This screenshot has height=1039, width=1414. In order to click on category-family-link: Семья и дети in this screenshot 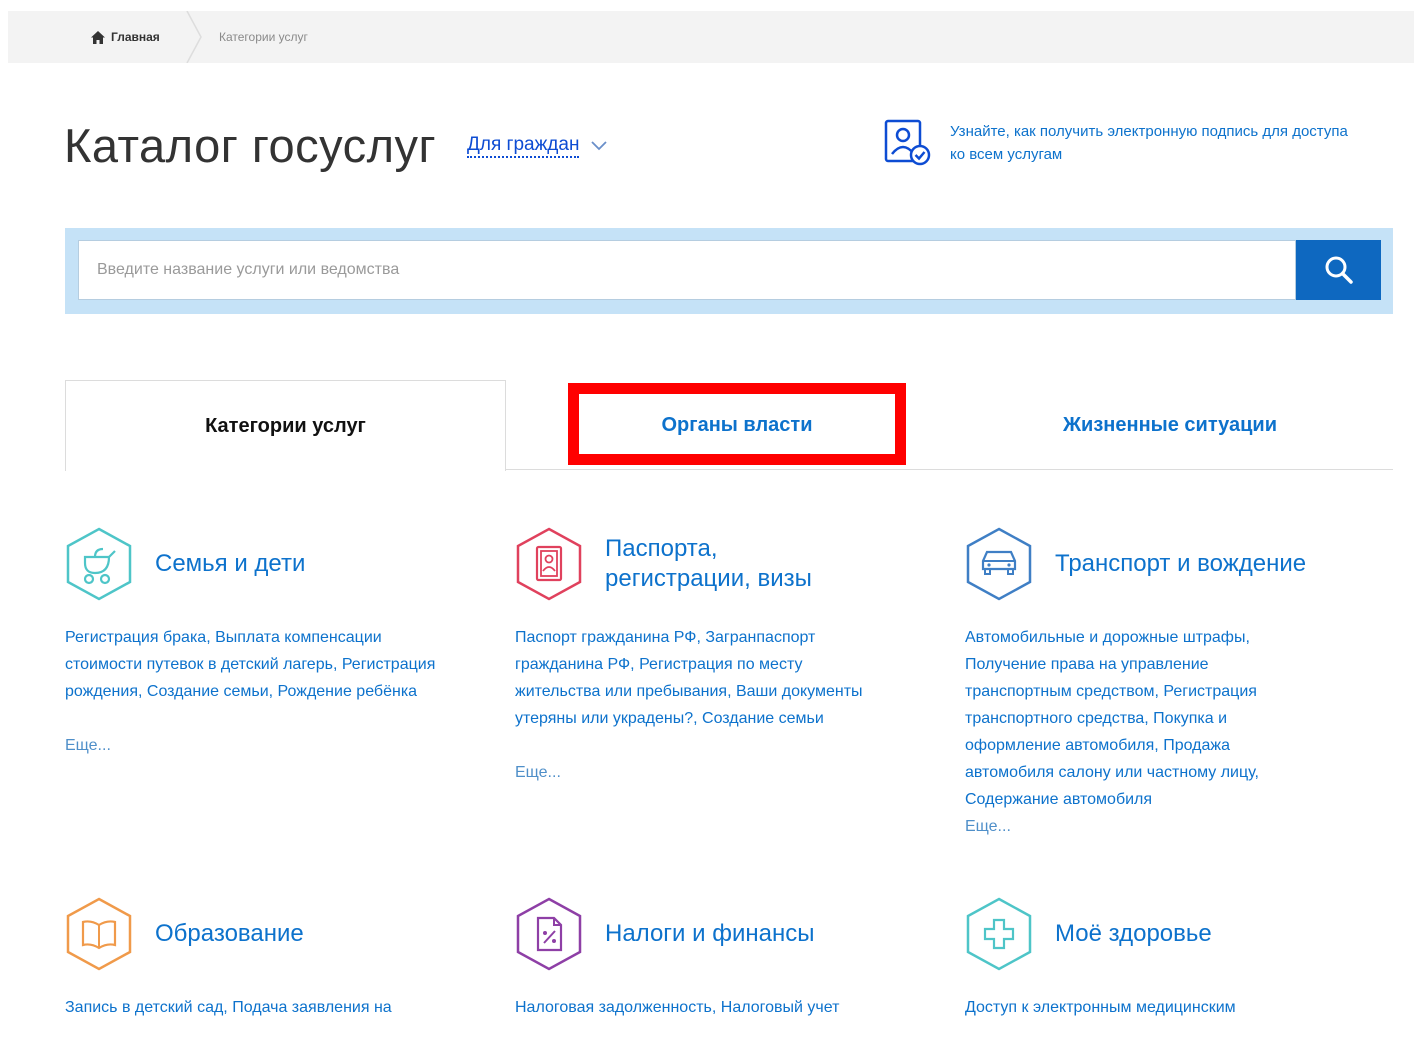, I will do `click(185, 564)`.